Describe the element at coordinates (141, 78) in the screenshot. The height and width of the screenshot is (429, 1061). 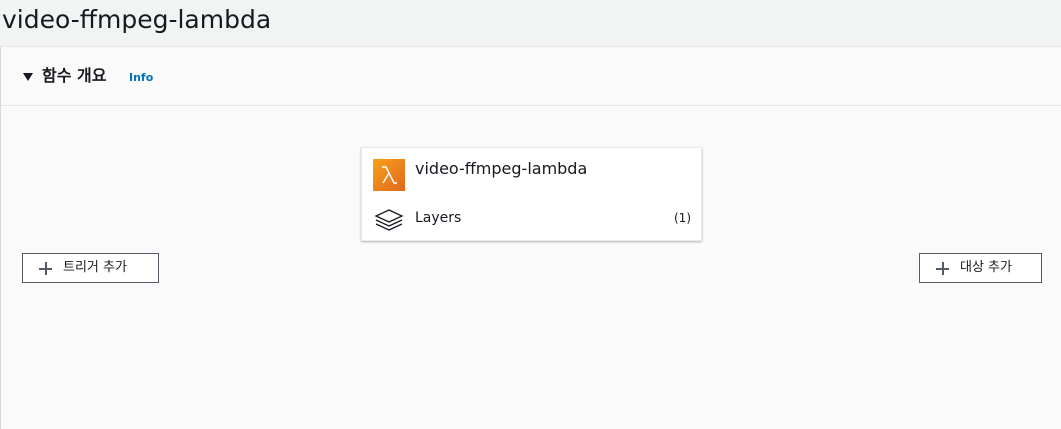
I see `info-link: Info` at that location.